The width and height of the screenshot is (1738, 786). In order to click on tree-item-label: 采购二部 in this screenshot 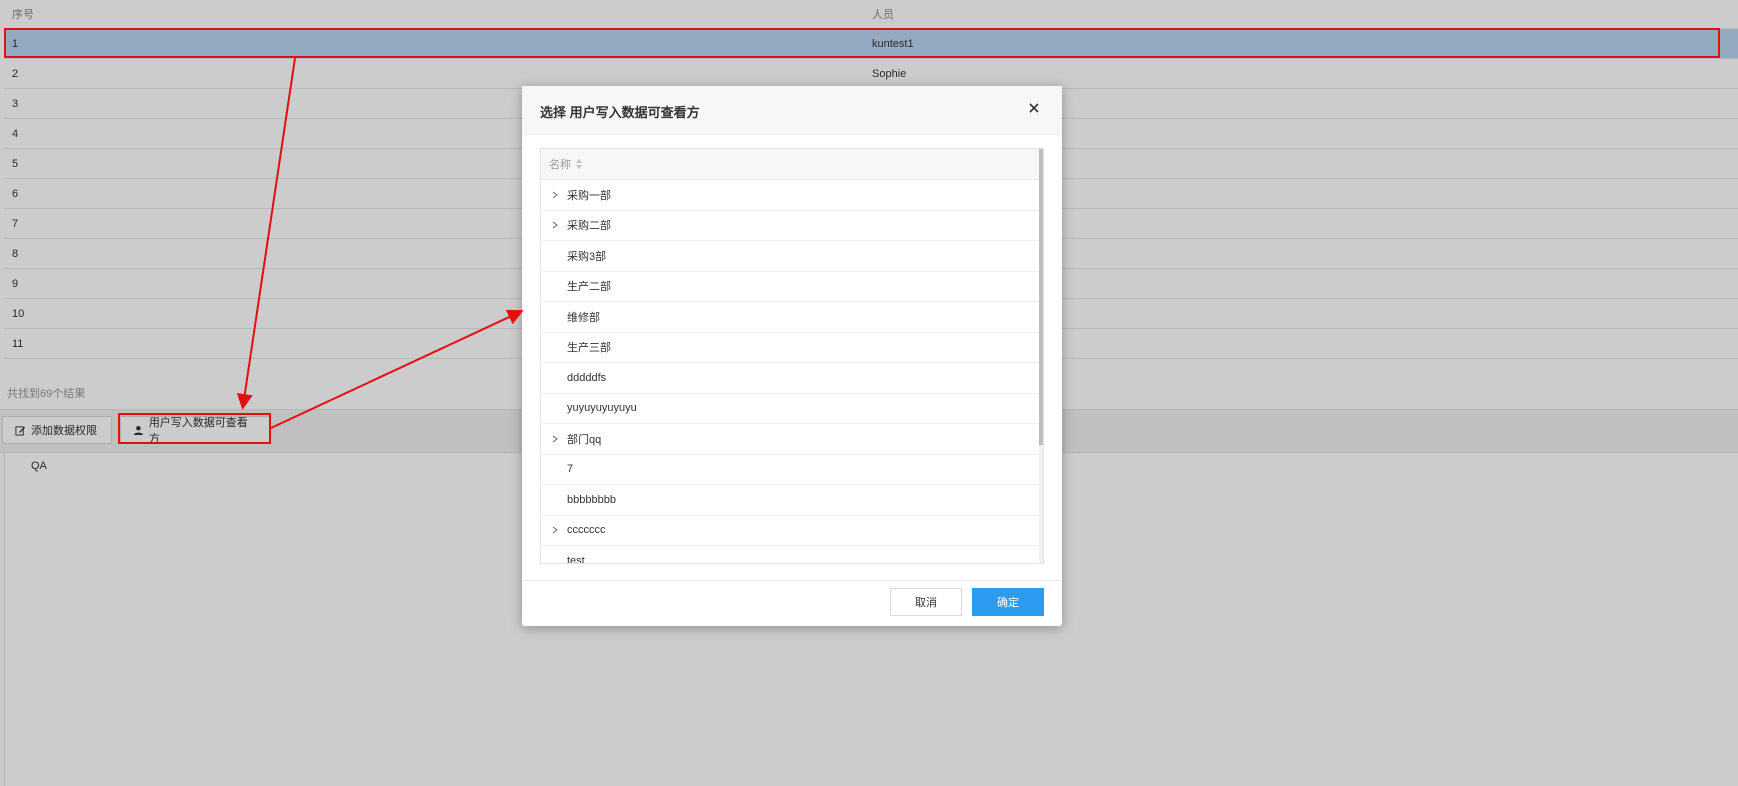, I will do `click(589, 226)`.